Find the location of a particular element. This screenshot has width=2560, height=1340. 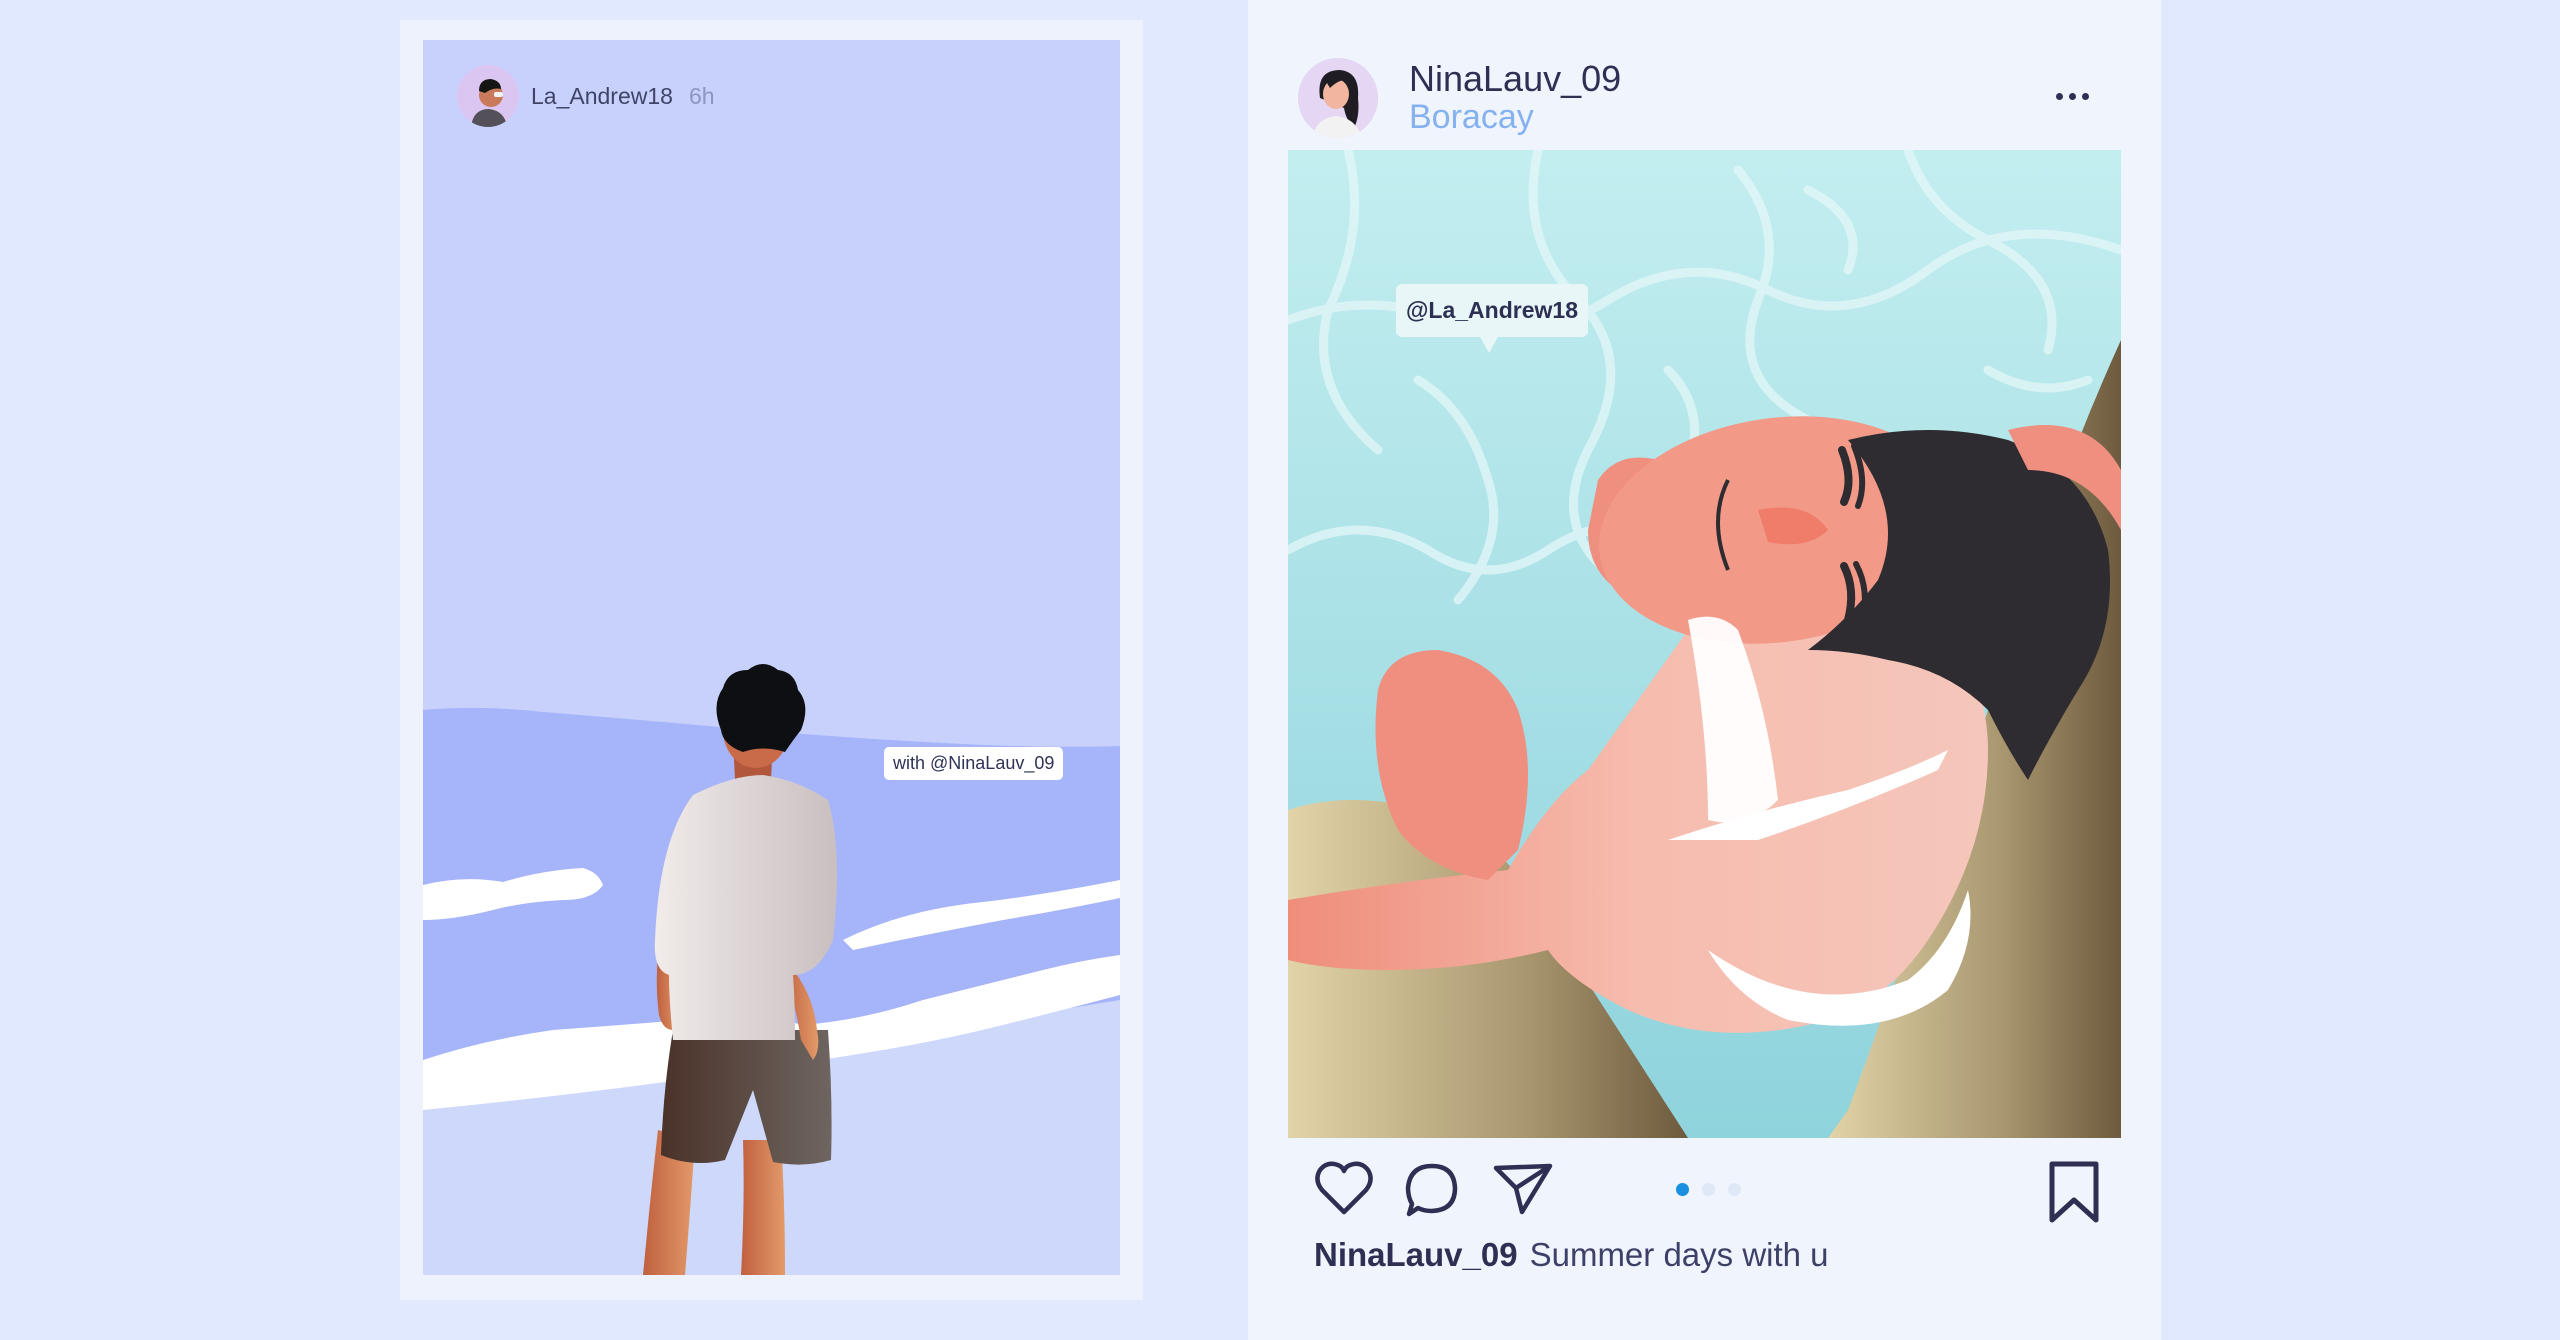

carousel-dot-active is located at coordinates (1682, 1189).